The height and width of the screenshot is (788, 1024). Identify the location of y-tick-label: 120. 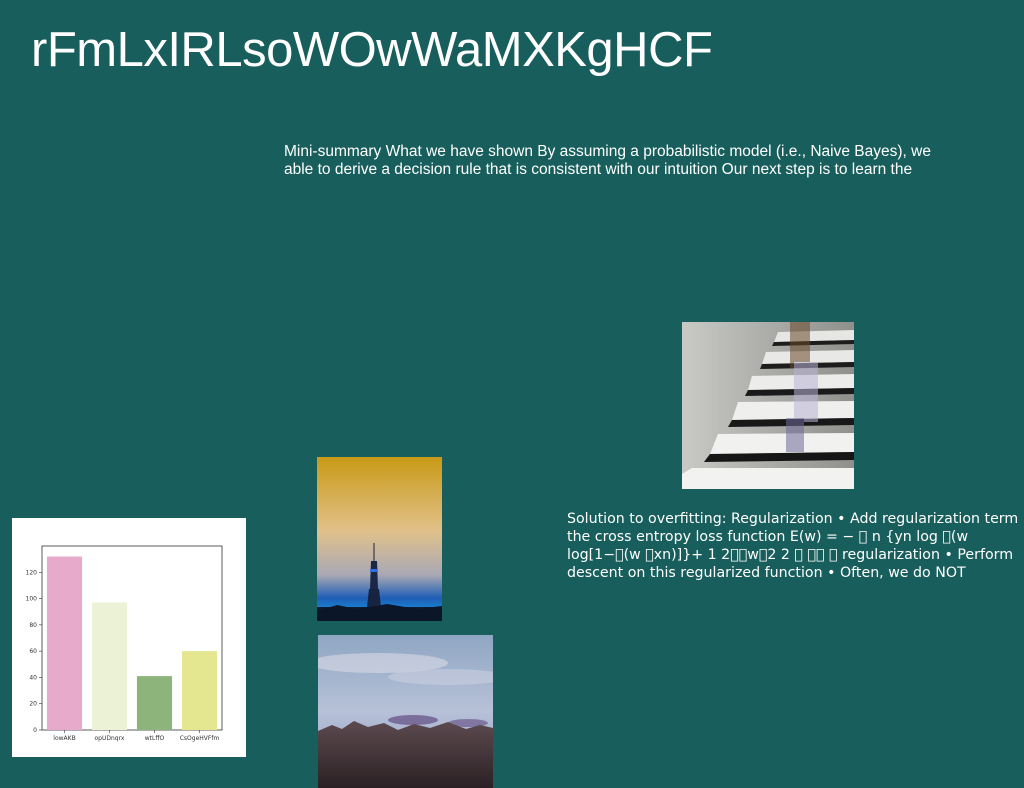
(32, 572).